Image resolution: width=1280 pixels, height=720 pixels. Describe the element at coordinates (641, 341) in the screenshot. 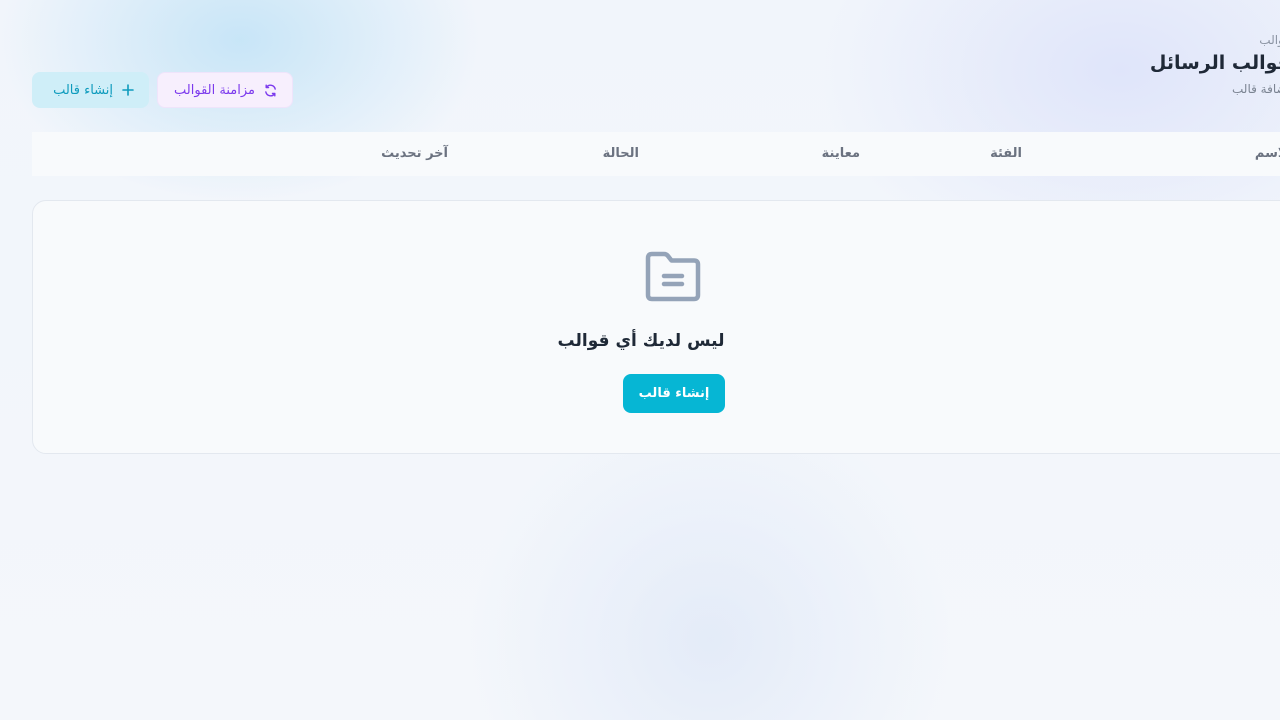

I see `empty-state-message: ليس لديك أي قوالب` at that location.